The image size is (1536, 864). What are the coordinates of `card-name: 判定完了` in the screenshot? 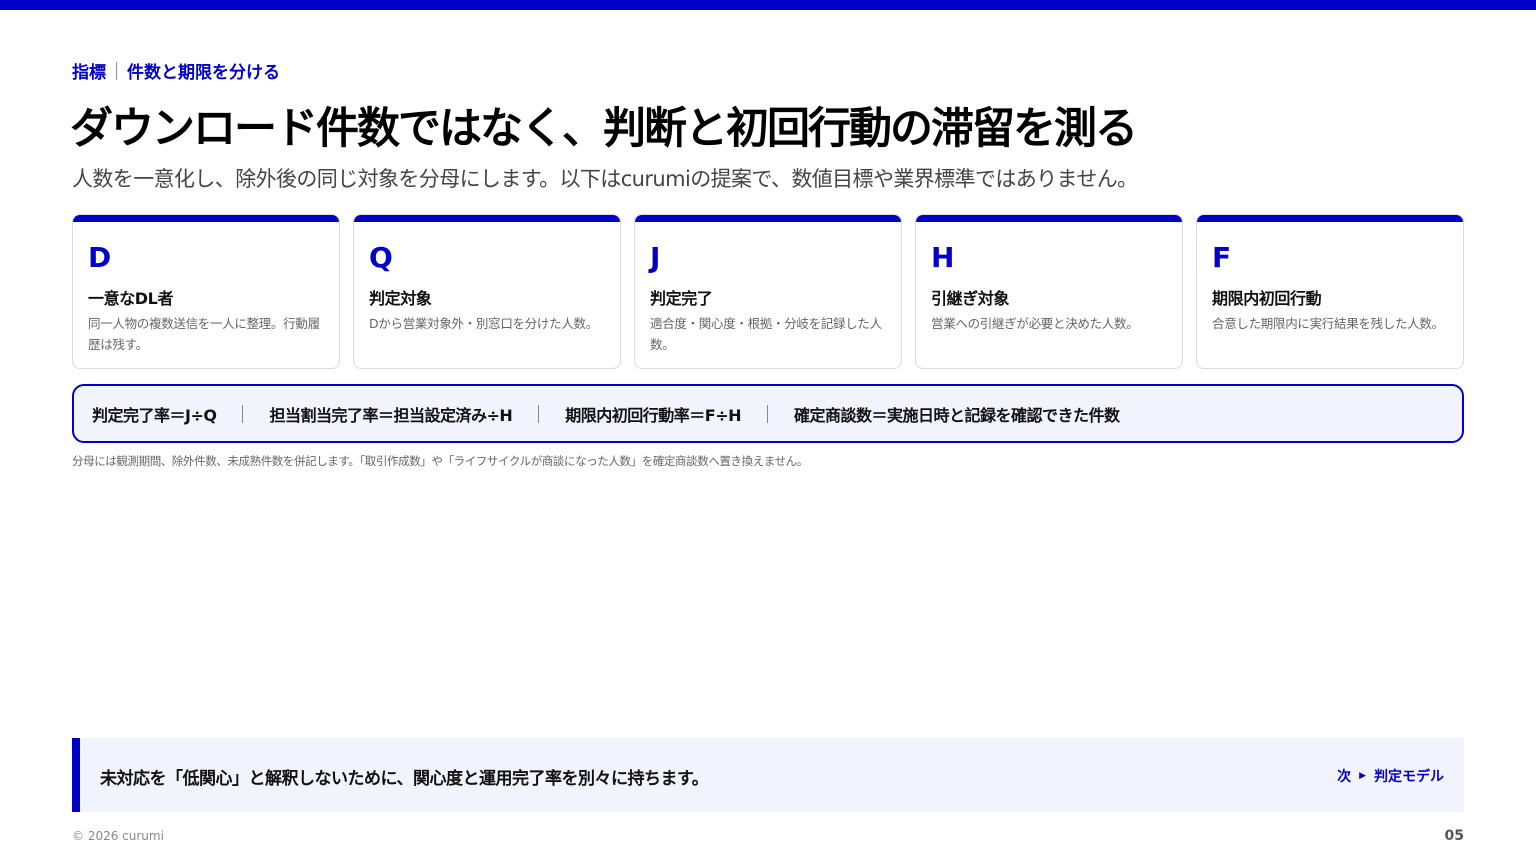 It's located at (681, 298).